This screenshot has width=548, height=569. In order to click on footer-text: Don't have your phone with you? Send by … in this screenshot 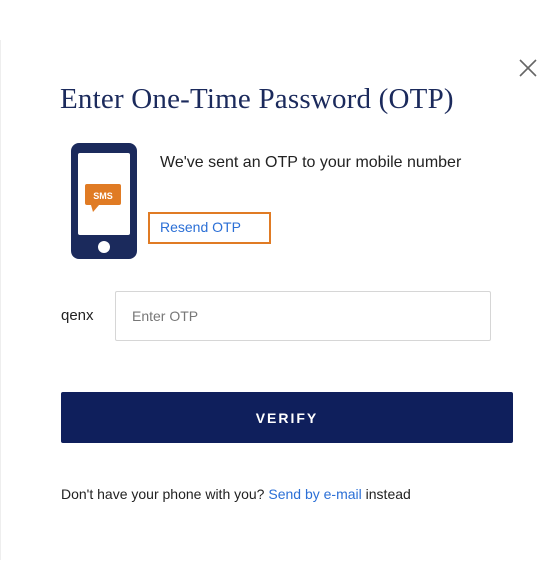, I will do `click(236, 494)`.